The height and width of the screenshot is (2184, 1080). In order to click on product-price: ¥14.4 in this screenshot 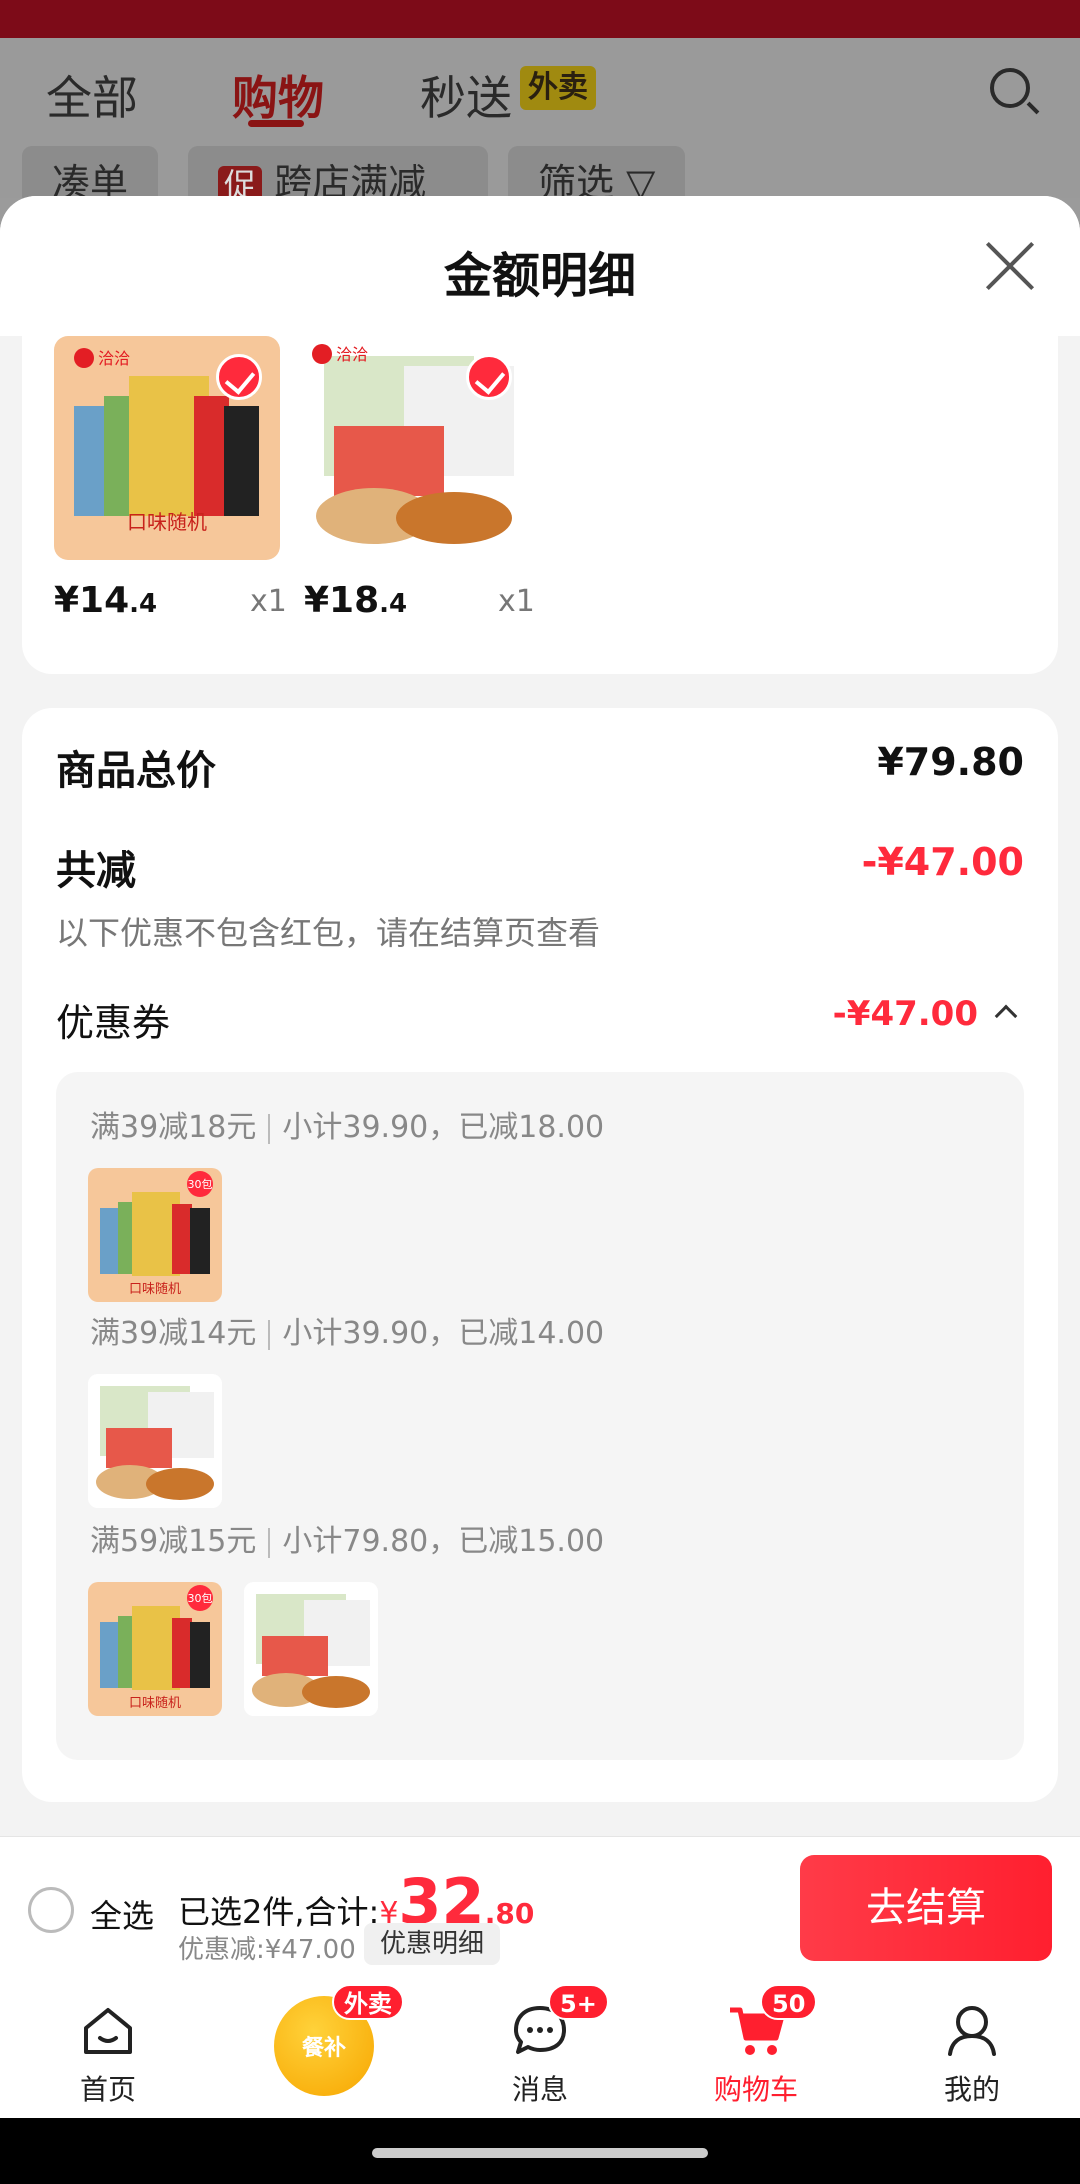, I will do `click(106, 600)`.